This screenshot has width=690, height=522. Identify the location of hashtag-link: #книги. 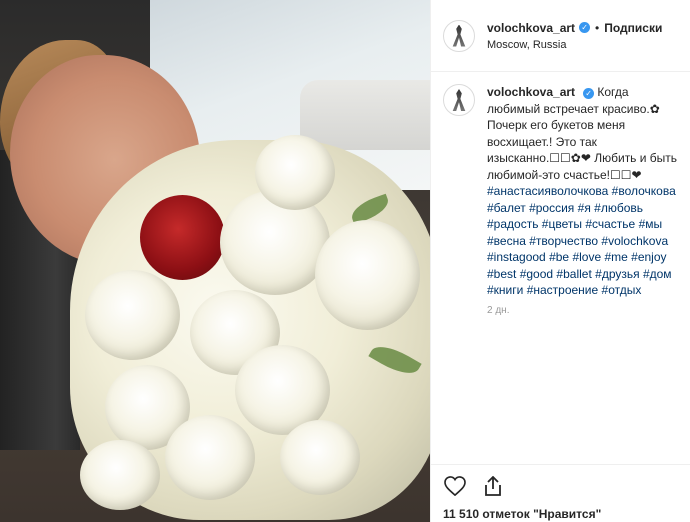
(505, 290).